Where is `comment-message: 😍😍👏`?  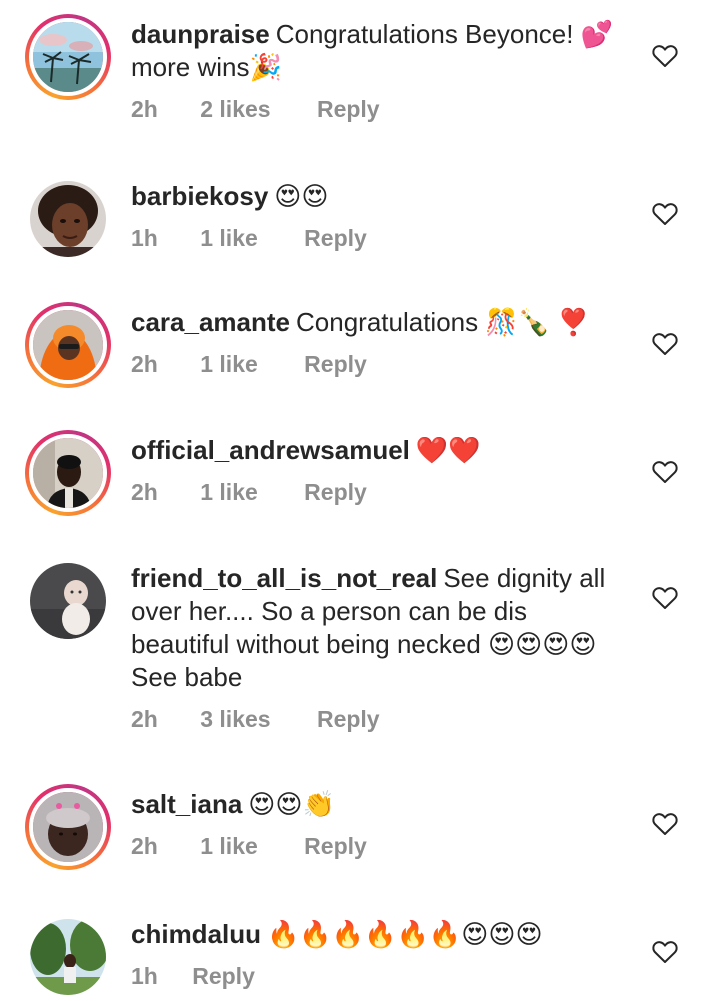
comment-message: 😍😍👏 is located at coordinates (291, 804).